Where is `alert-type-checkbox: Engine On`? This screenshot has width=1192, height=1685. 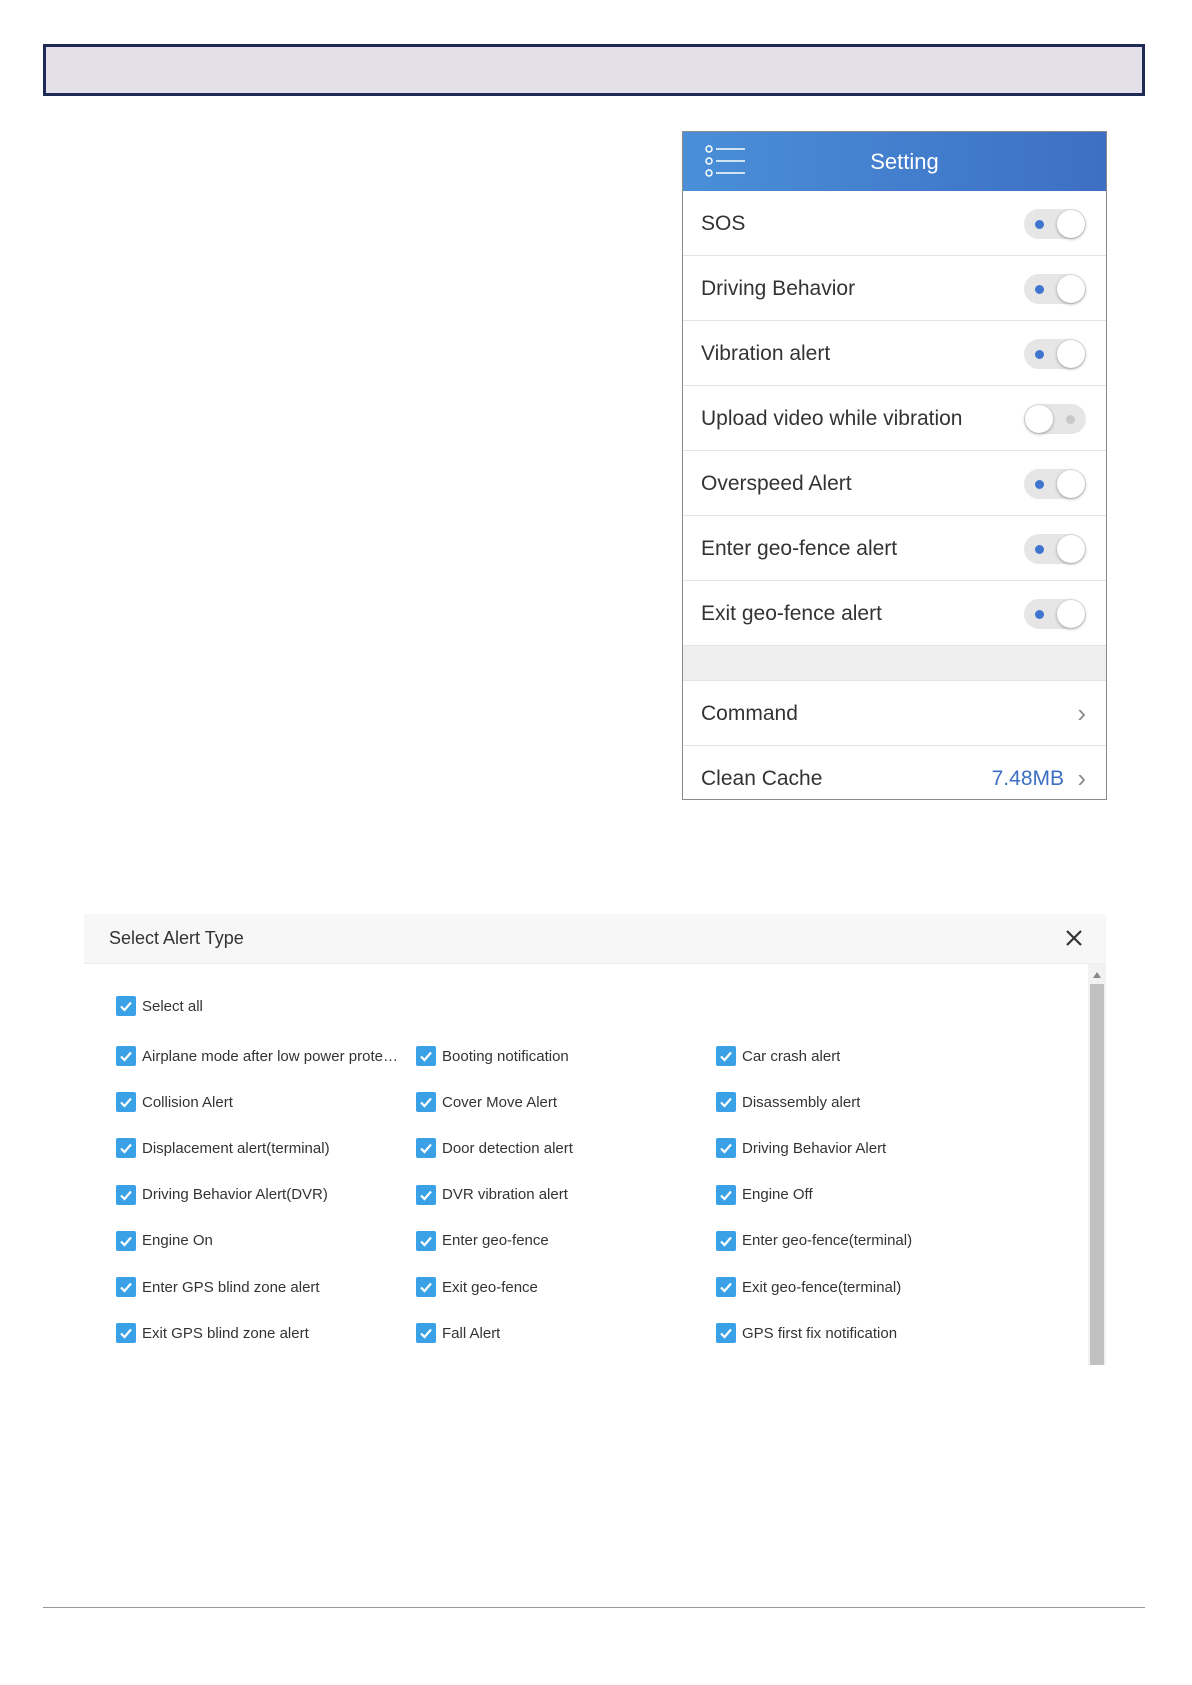 alert-type-checkbox: Engine On is located at coordinates (164, 1241).